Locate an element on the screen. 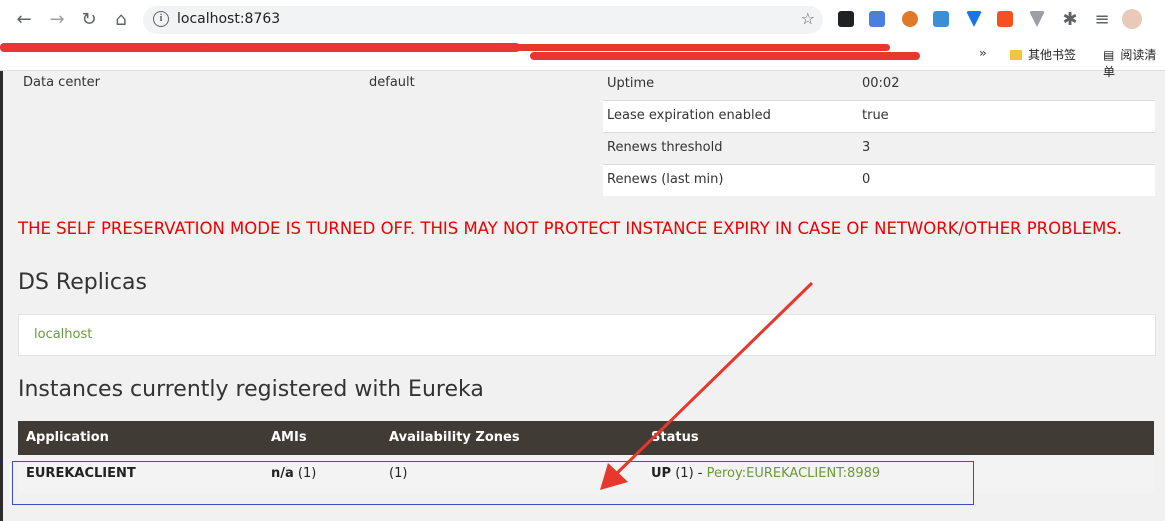 This screenshot has width=1165, height=521. annotation-arrow is located at coordinates (707, 385).